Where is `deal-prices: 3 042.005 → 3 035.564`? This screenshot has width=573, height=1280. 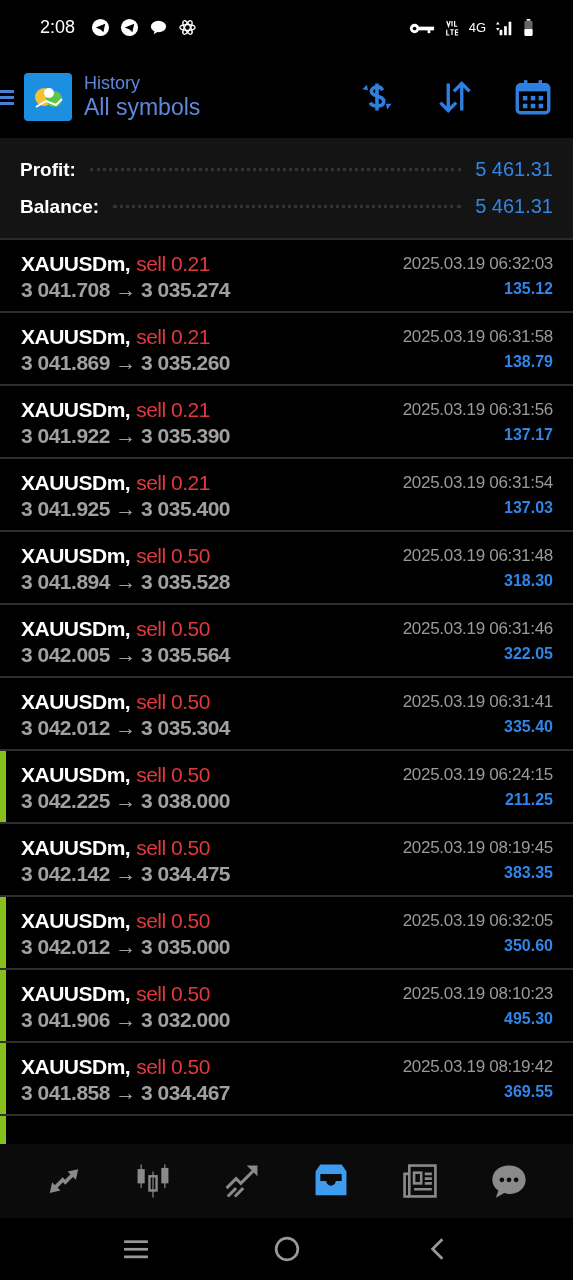 deal-prices: 3 042.005 → 3 035.564 is located at coordinates (125, 655).